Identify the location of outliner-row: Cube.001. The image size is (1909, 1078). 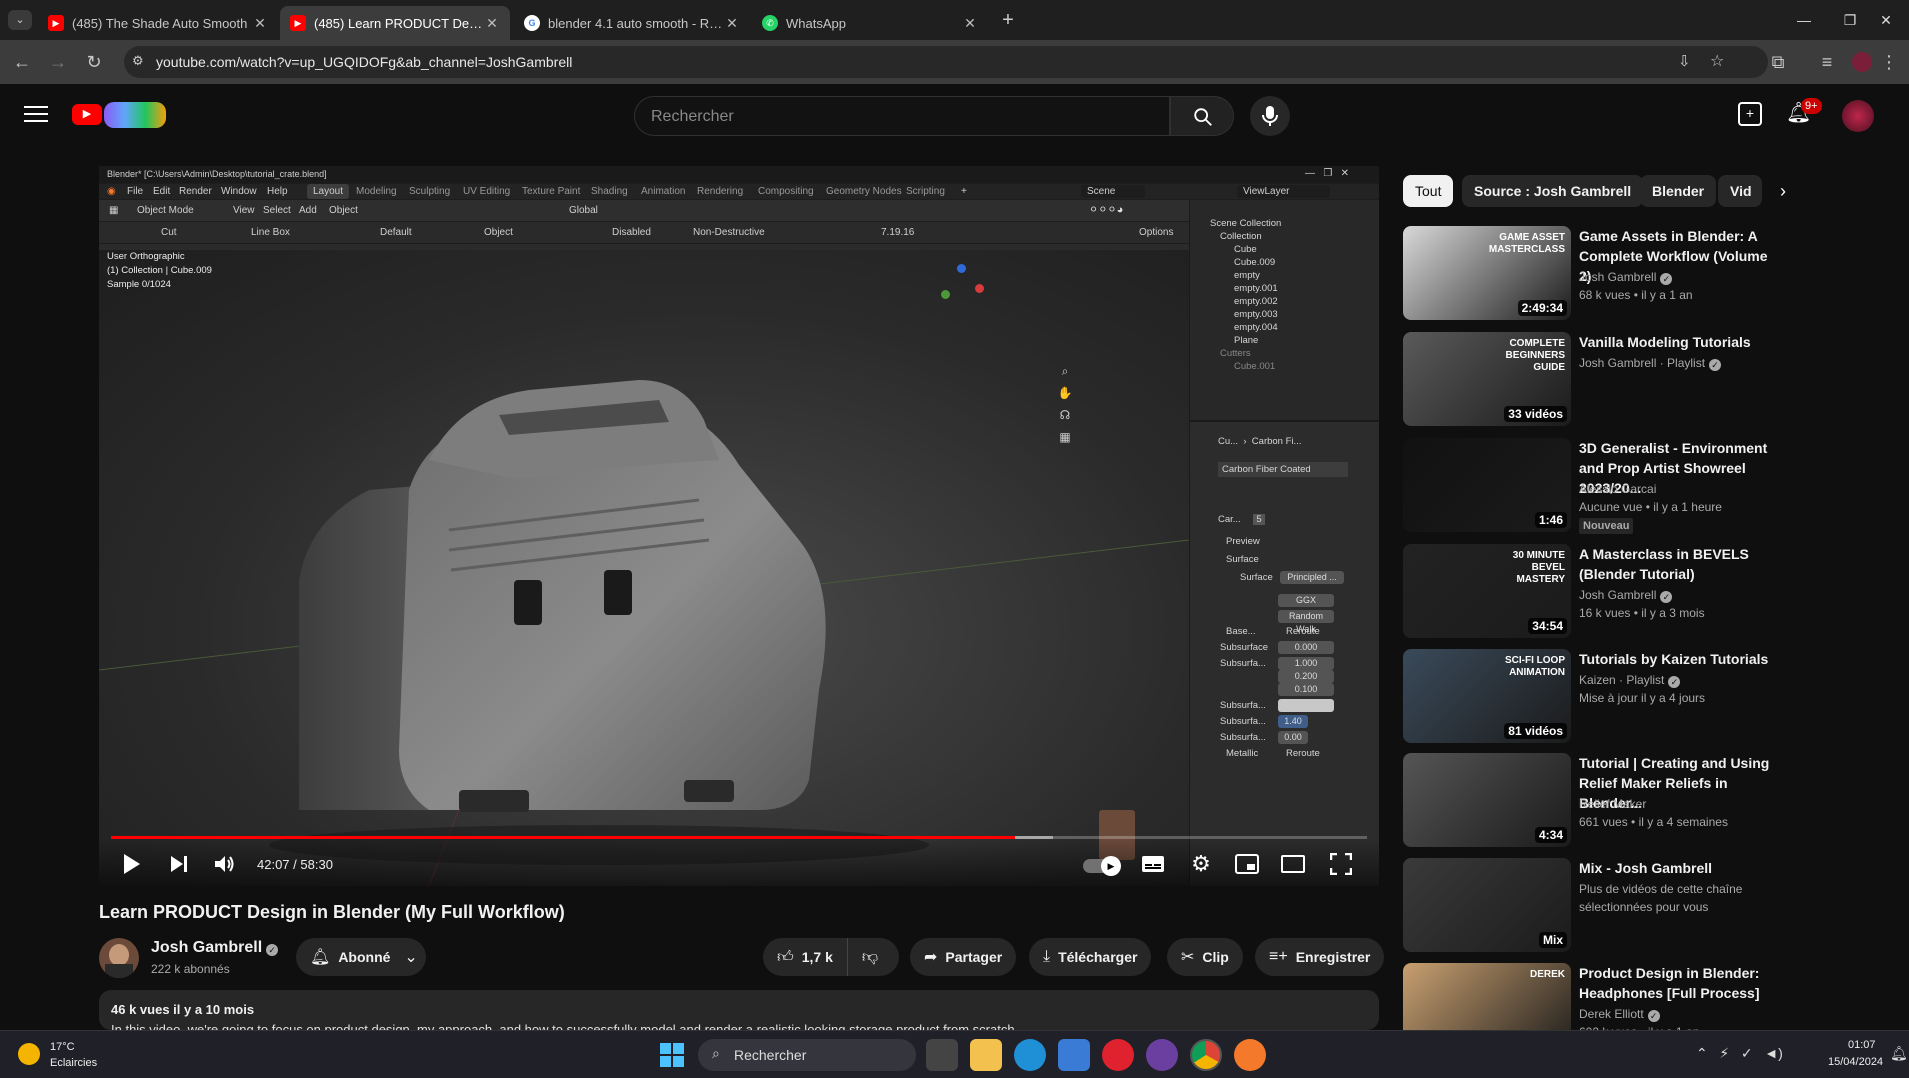
(1254, 368).